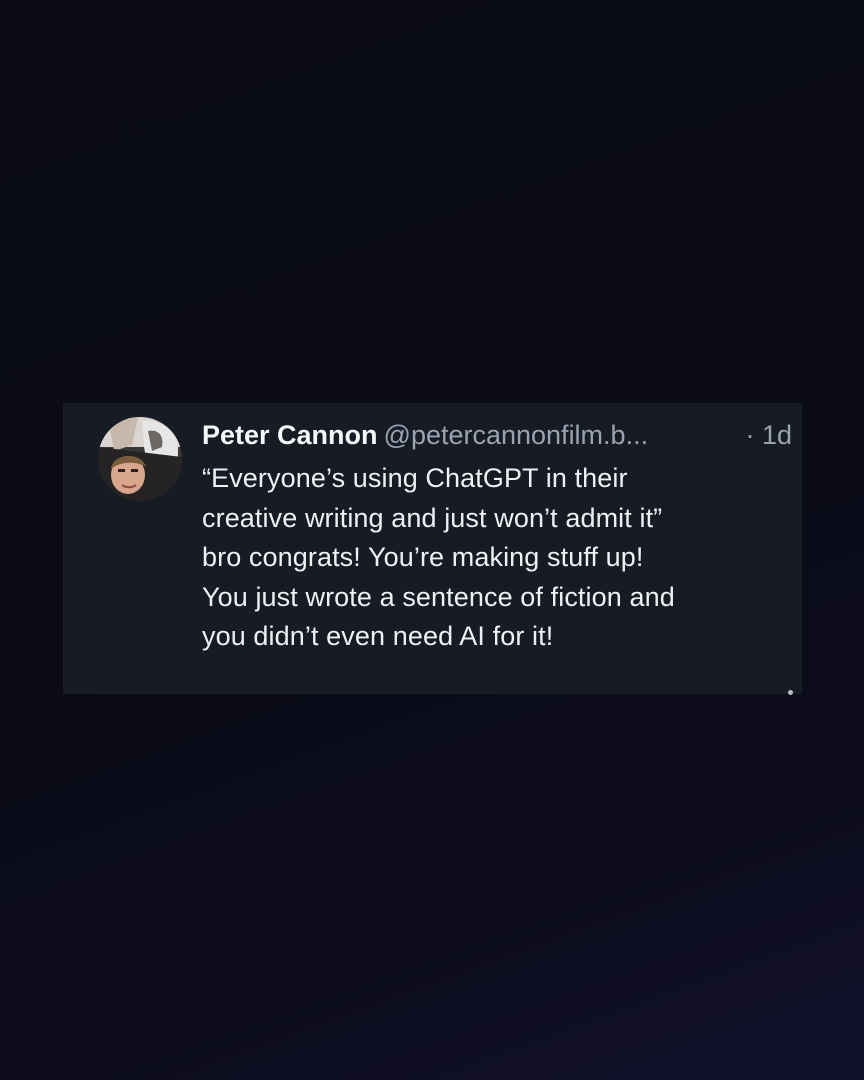 This screenshot has width=864, height=1080. What do you see at coordinates (378, 636) in the screenshot?
I see `post-text-line: you didn’t even need AI for it!` at bounding box center [378, 636].